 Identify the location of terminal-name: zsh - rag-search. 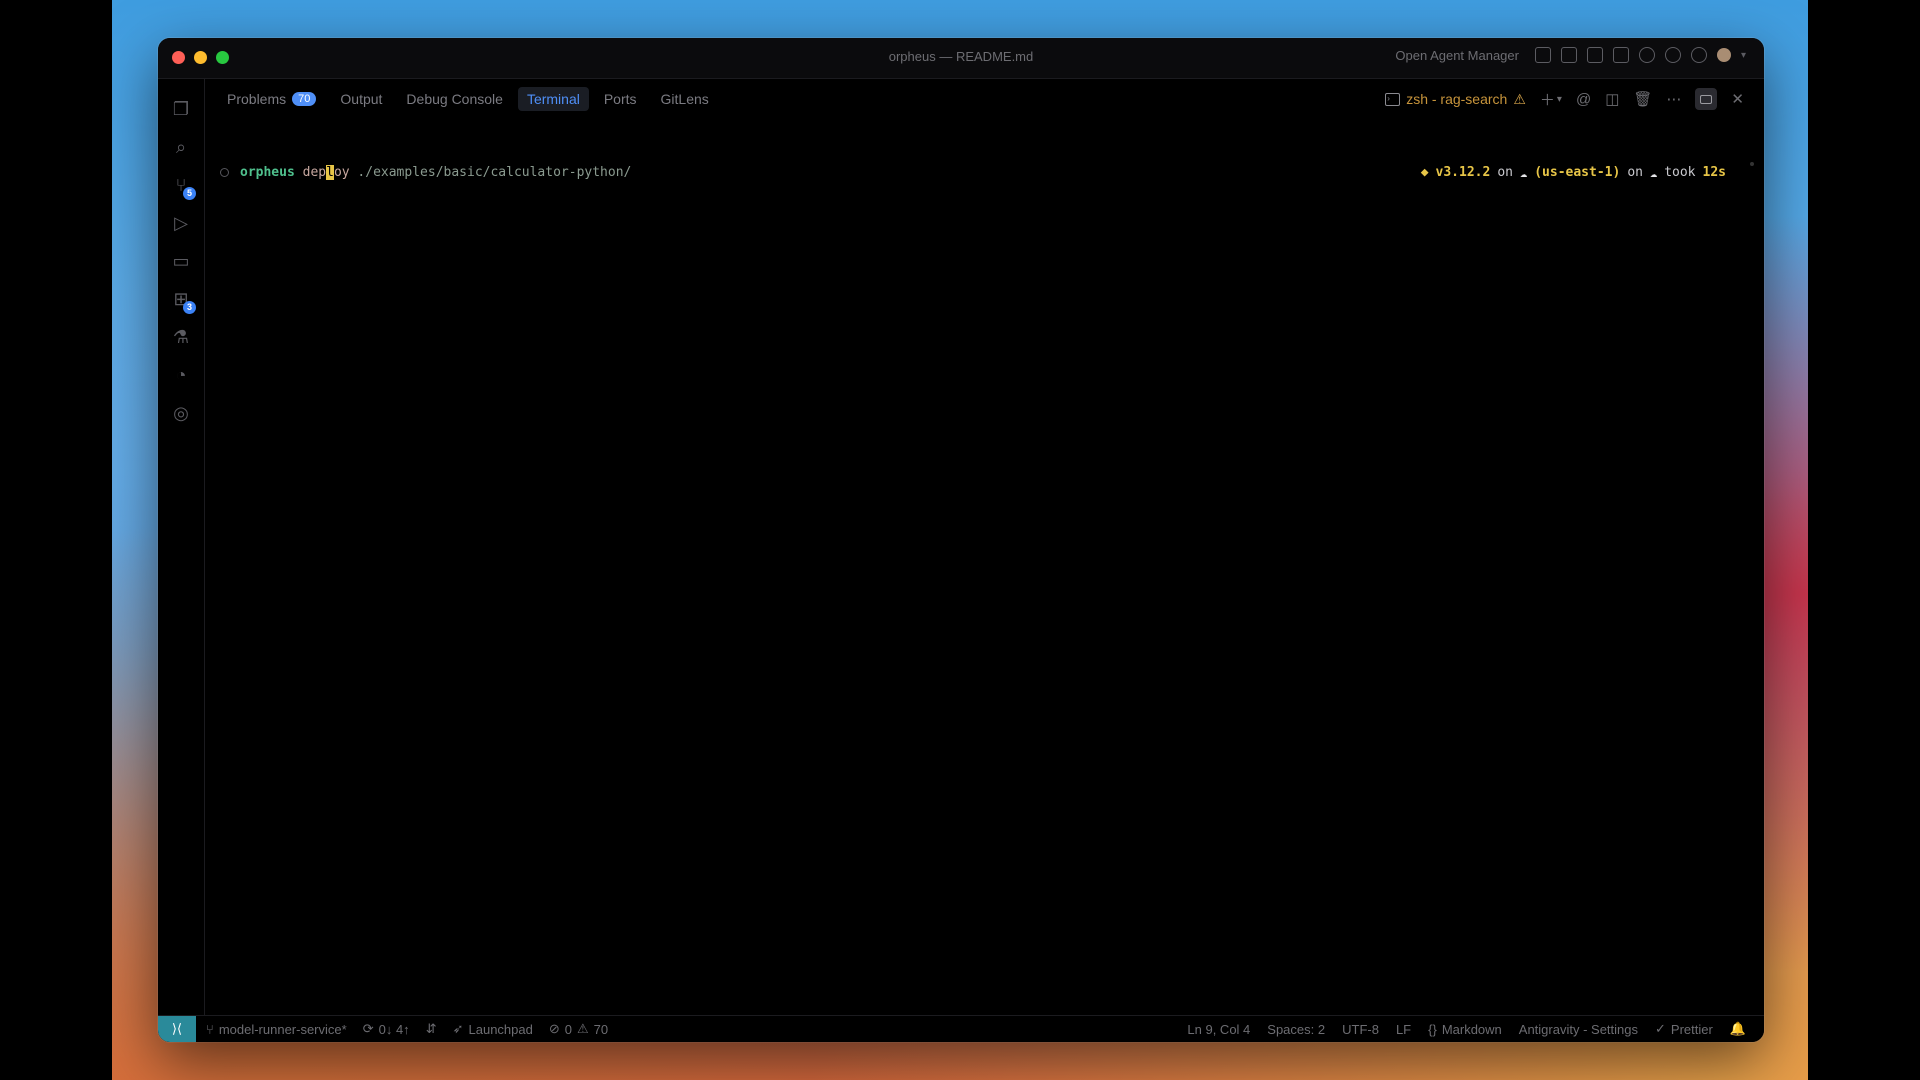
(1457, 99).